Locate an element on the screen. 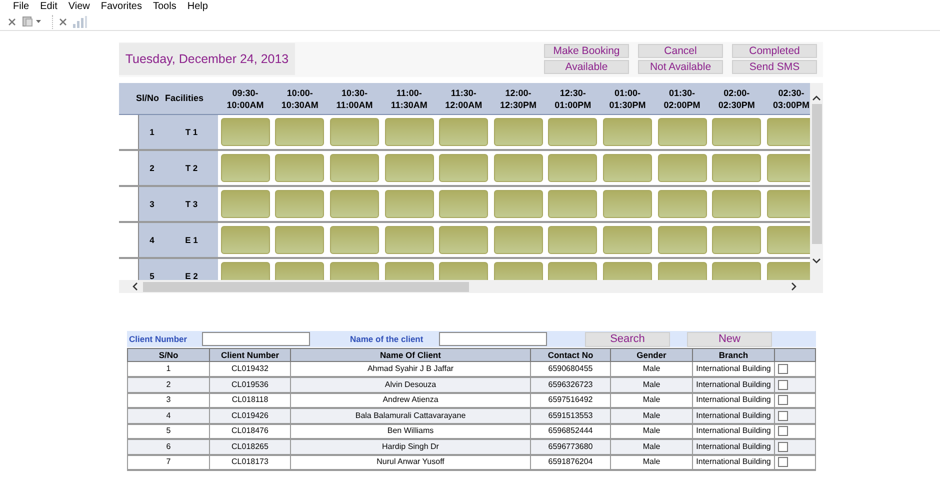 The height and width of the screenshot is (482, 940). time-end: 02:00PM is located at coordinates (682, 104).